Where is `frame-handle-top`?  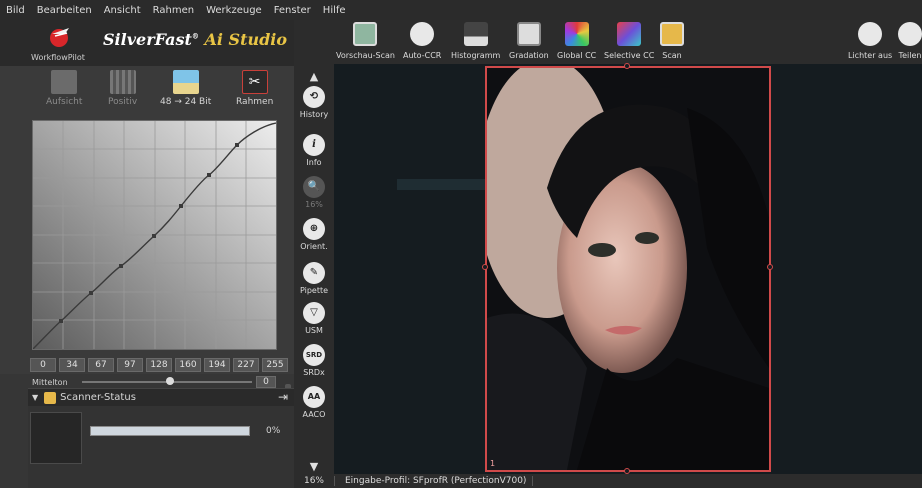 frame-handle-top is located at coordinates (627, 66).